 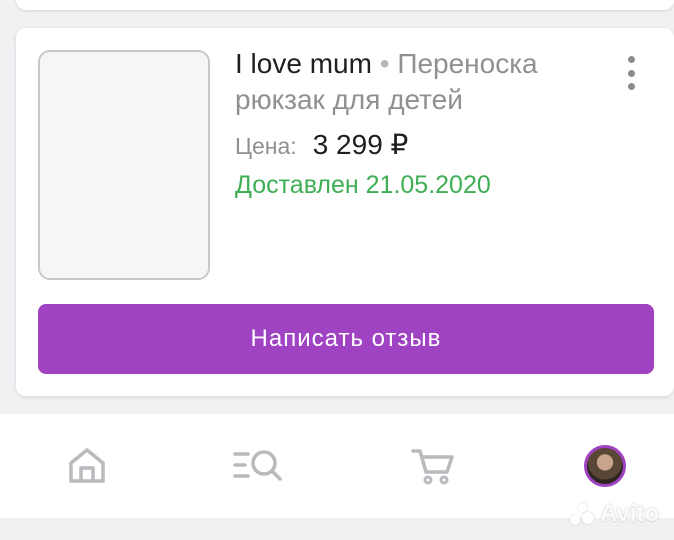 I want to click on price-value: 3 299 ₽, so click(x=360, y=144).